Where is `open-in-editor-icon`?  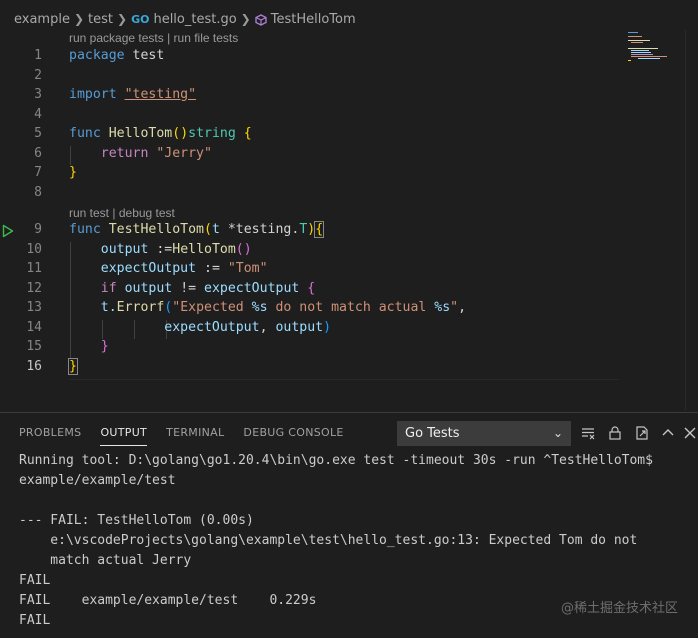 open-in-editor-icon is located at coordinates (642, 433).